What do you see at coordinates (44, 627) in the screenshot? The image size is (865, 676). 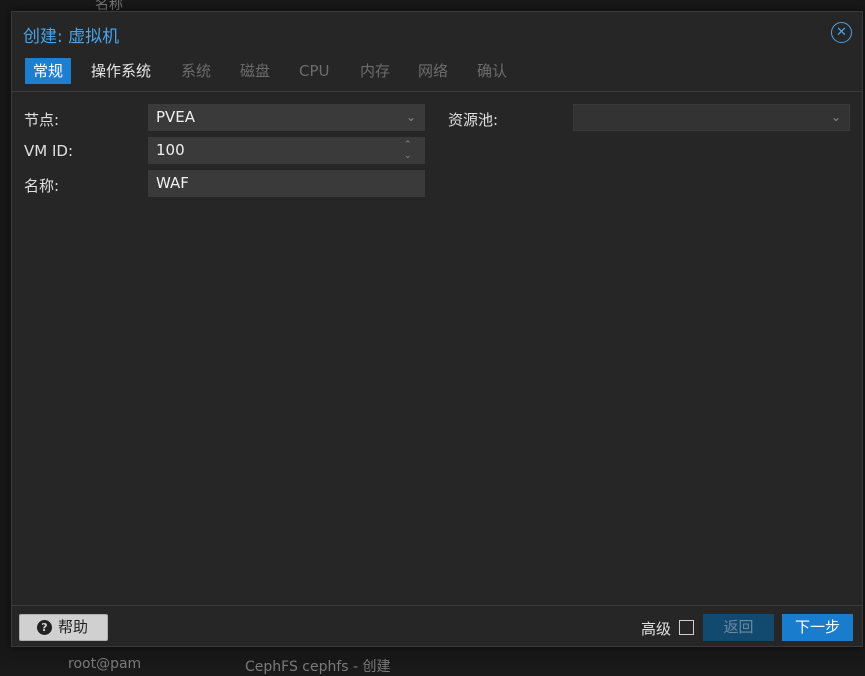 I see `question-icon: ?` at bounding box center [44, 627].